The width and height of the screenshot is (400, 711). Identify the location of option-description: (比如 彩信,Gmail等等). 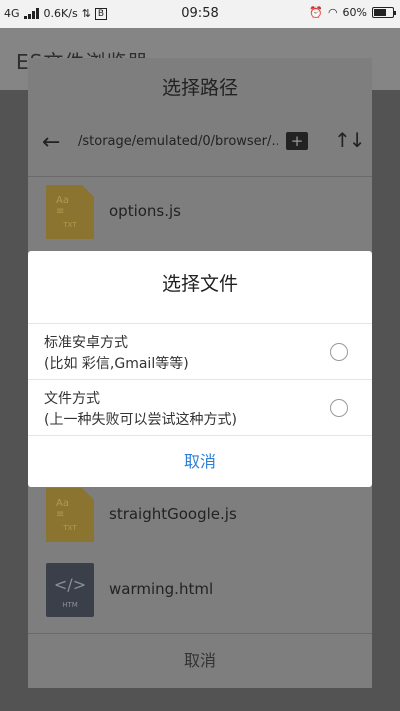
(116, 364).